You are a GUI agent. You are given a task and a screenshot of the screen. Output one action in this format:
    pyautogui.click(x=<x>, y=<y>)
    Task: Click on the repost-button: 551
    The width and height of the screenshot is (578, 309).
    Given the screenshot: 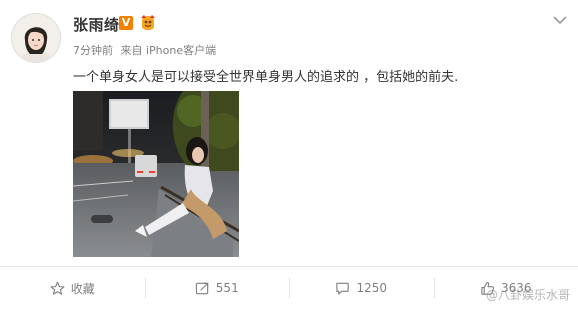 What is the action you would take?
    pyautogui.click(x=217, y=288)
    